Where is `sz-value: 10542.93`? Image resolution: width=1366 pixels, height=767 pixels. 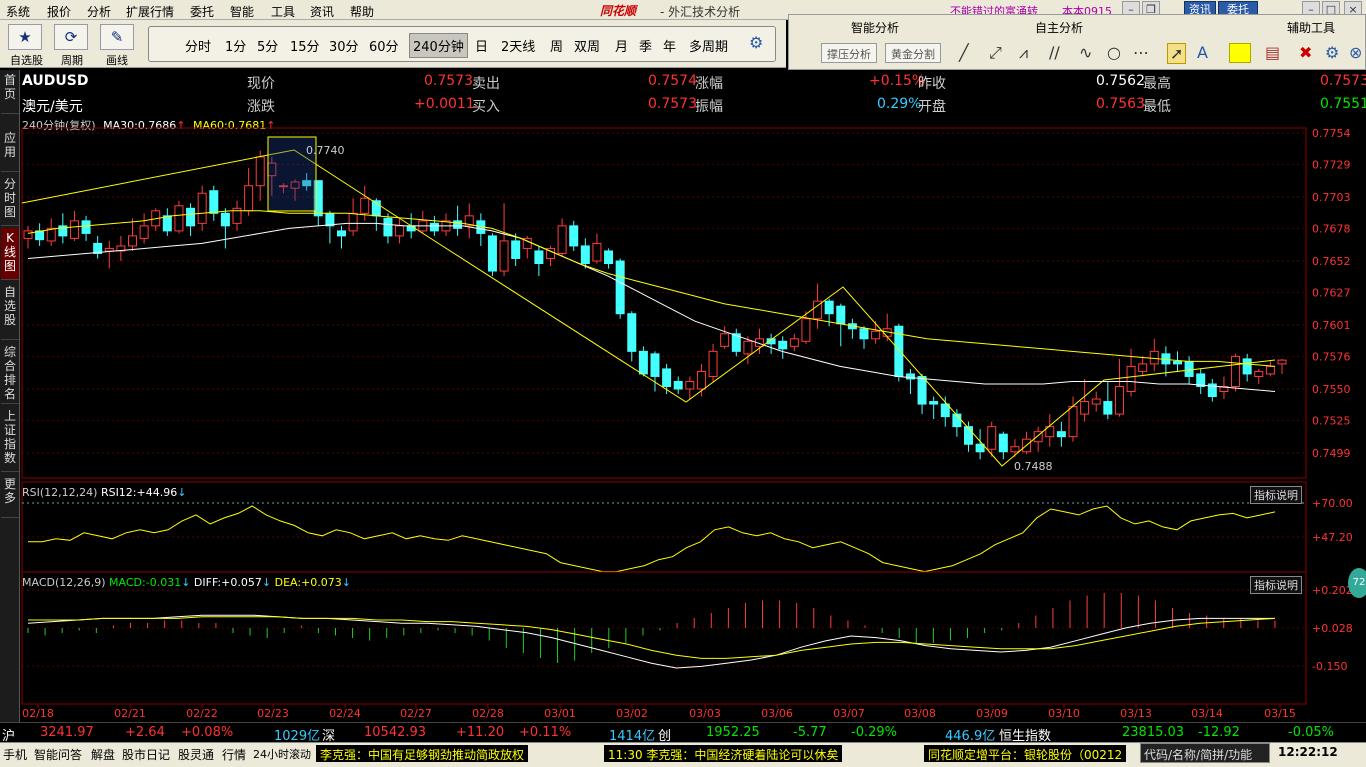
sz-value: 10542.93 is located at coordinates (395, 732).